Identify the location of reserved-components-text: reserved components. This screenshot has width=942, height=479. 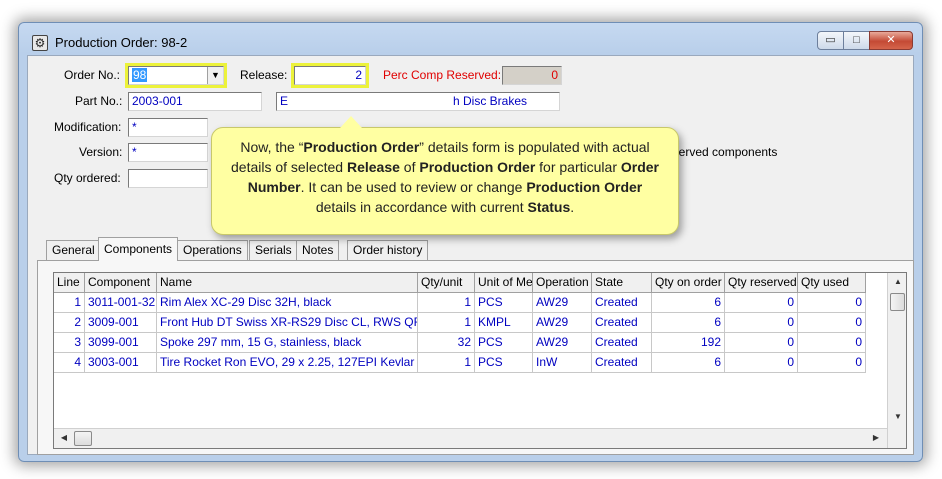
(720, 152).